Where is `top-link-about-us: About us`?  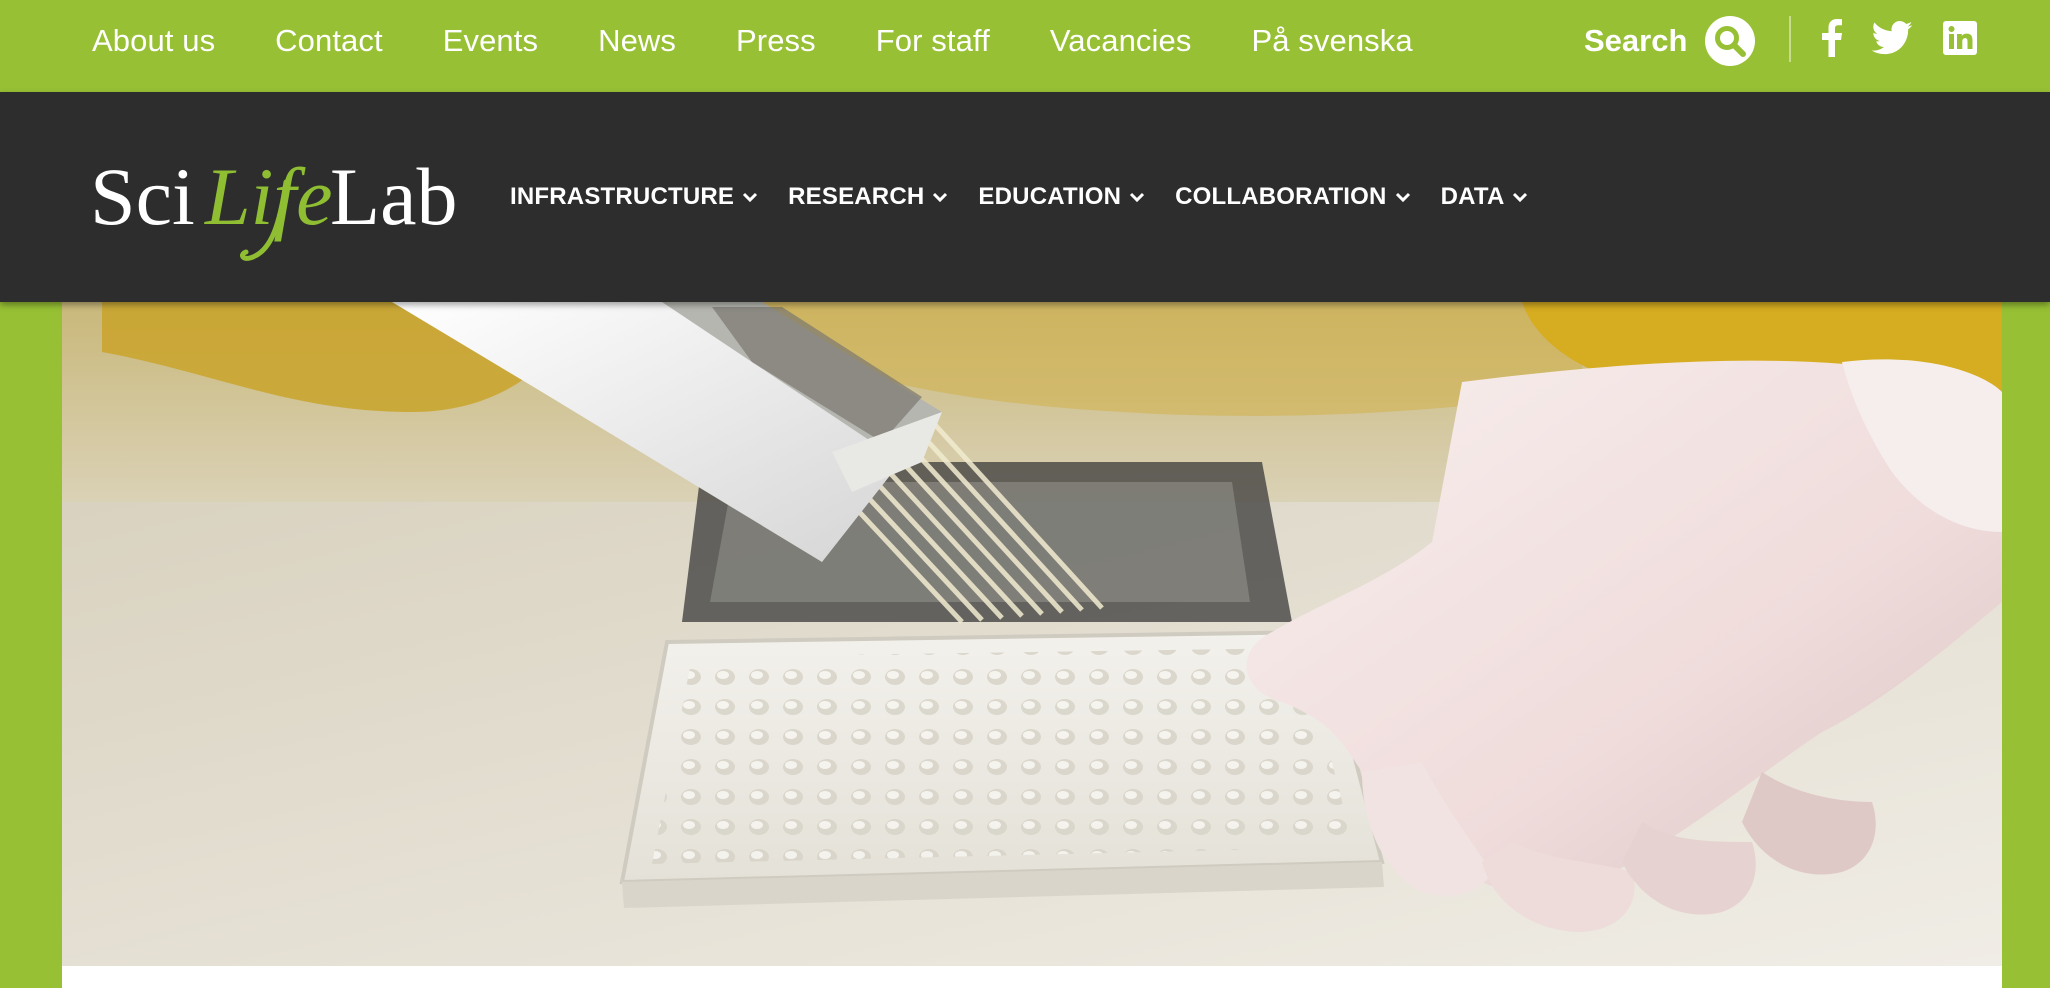 top-link-about-us: About us is located at coordinates (153, 41).